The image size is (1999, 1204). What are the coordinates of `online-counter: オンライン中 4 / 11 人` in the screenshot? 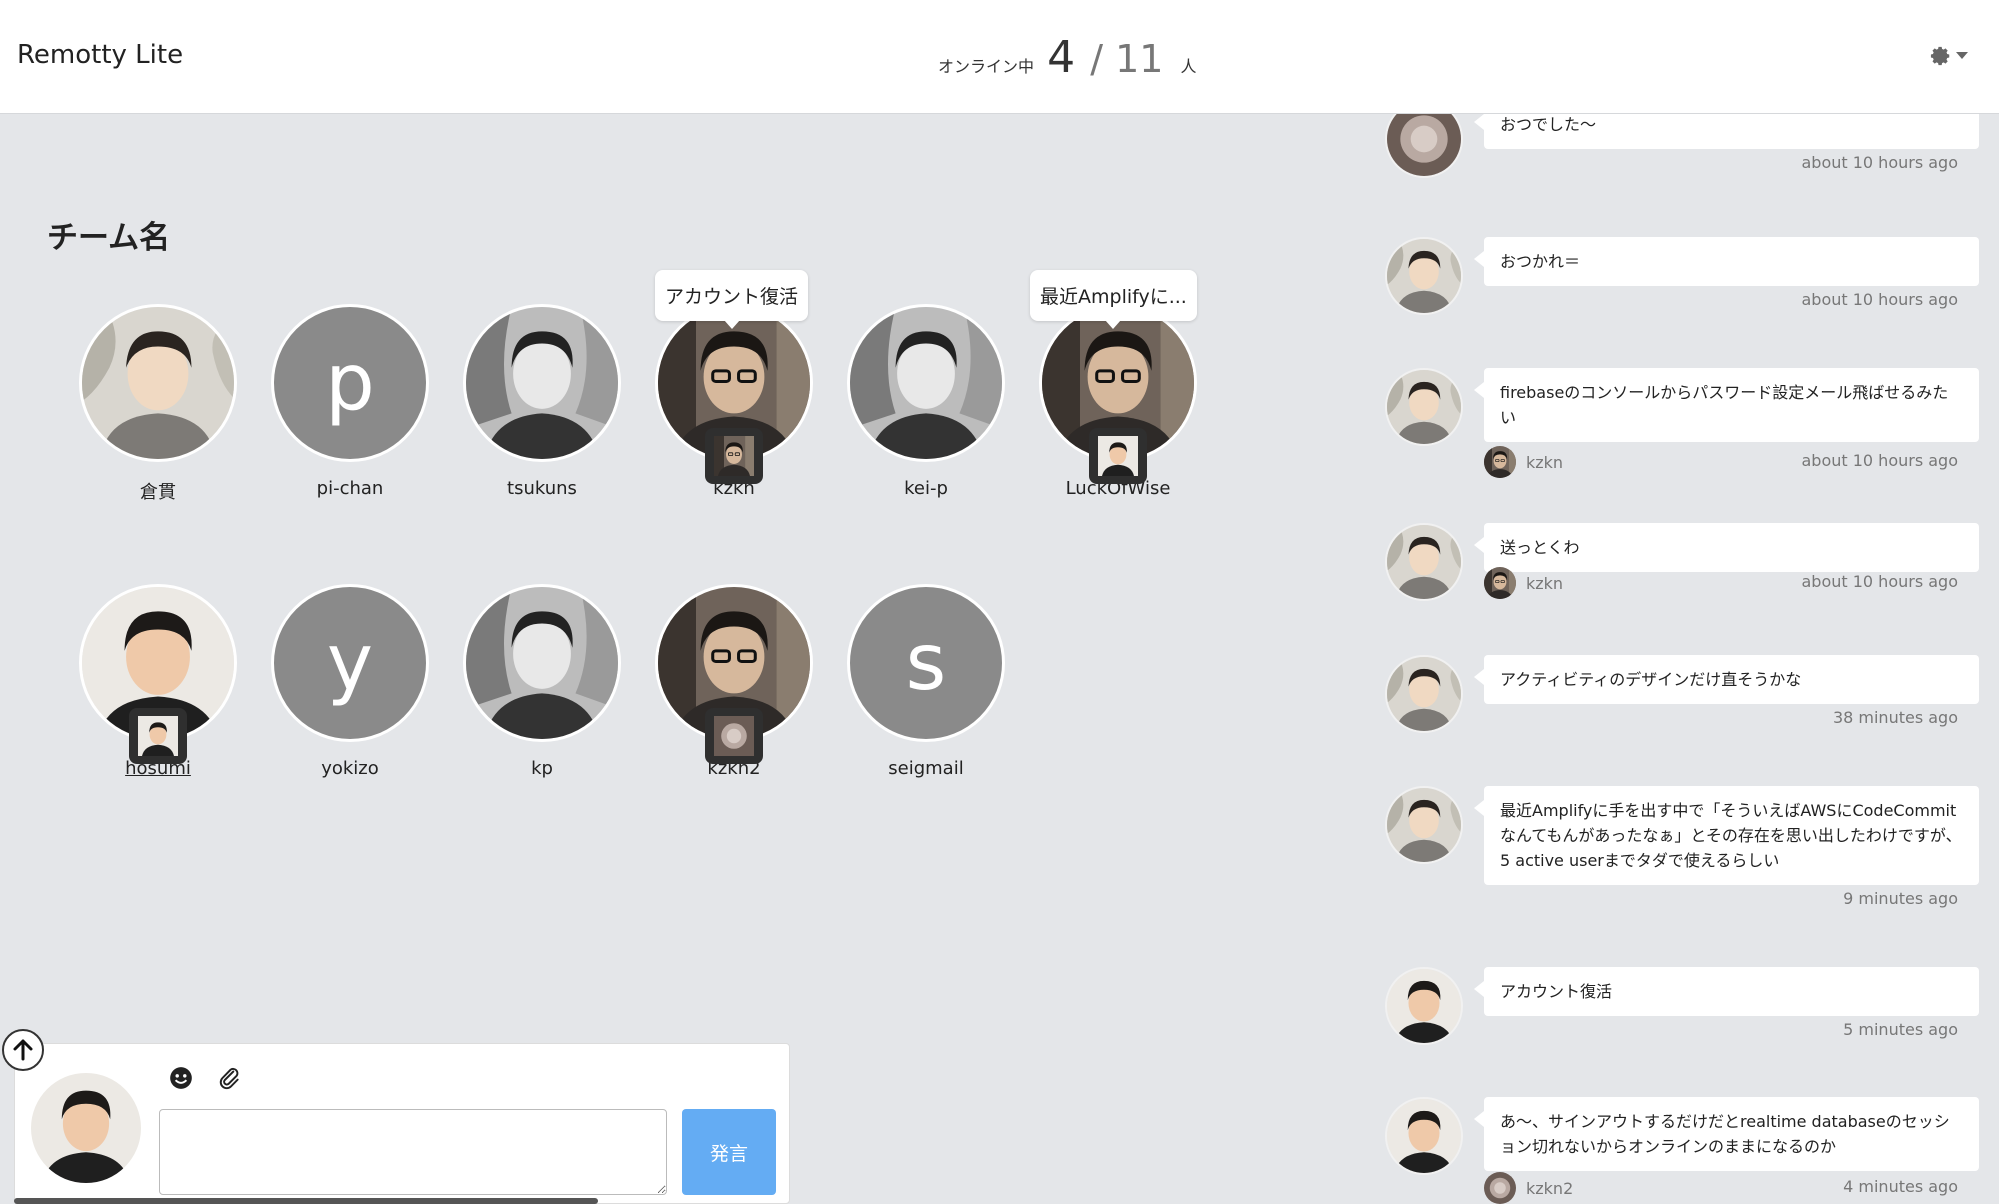 It's located at (1067, 57).